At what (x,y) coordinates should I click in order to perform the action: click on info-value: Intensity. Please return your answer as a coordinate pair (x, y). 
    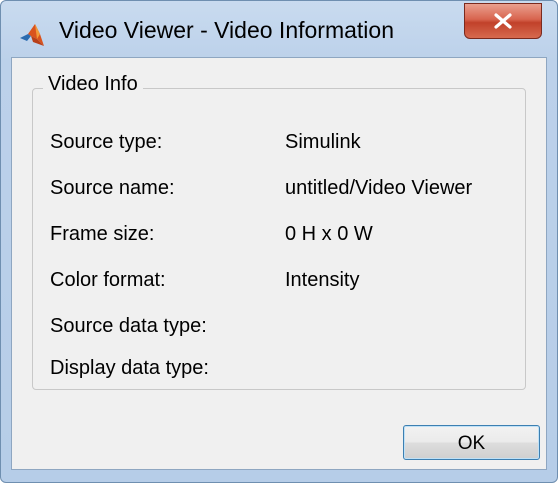
    Looking at the image, I should click on (322, 280).